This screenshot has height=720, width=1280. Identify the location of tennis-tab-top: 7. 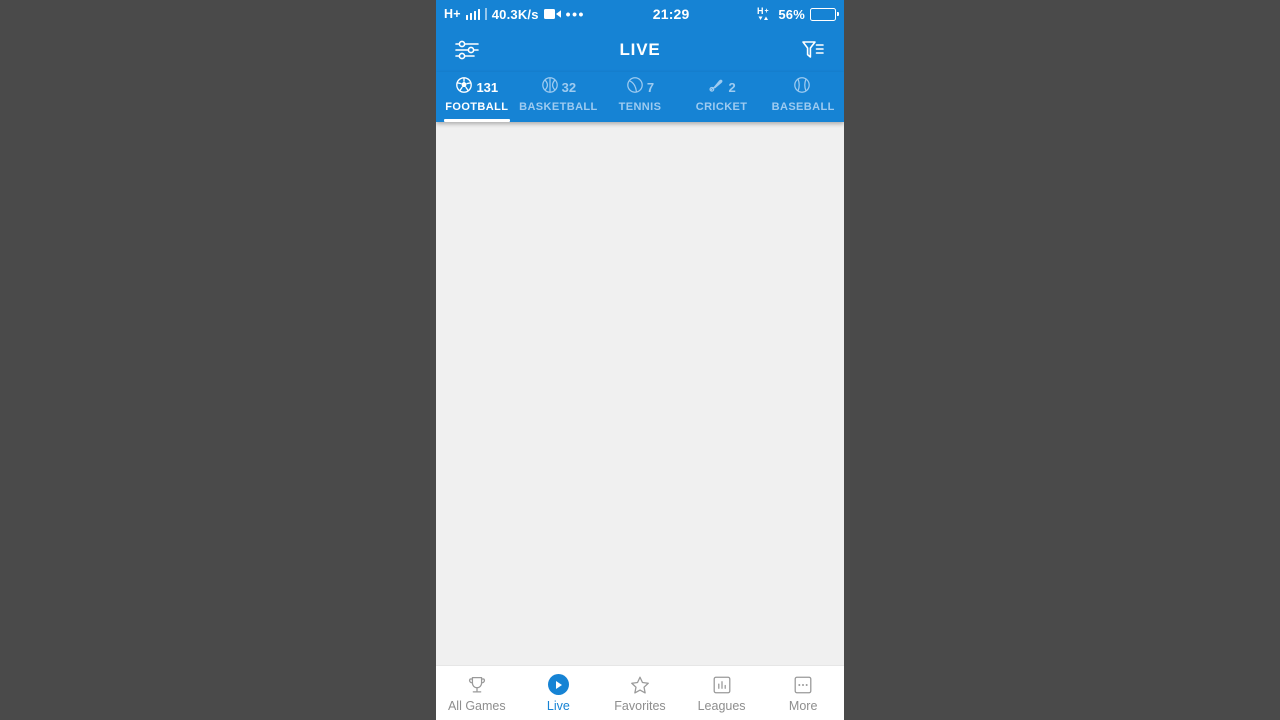
(640, 87).